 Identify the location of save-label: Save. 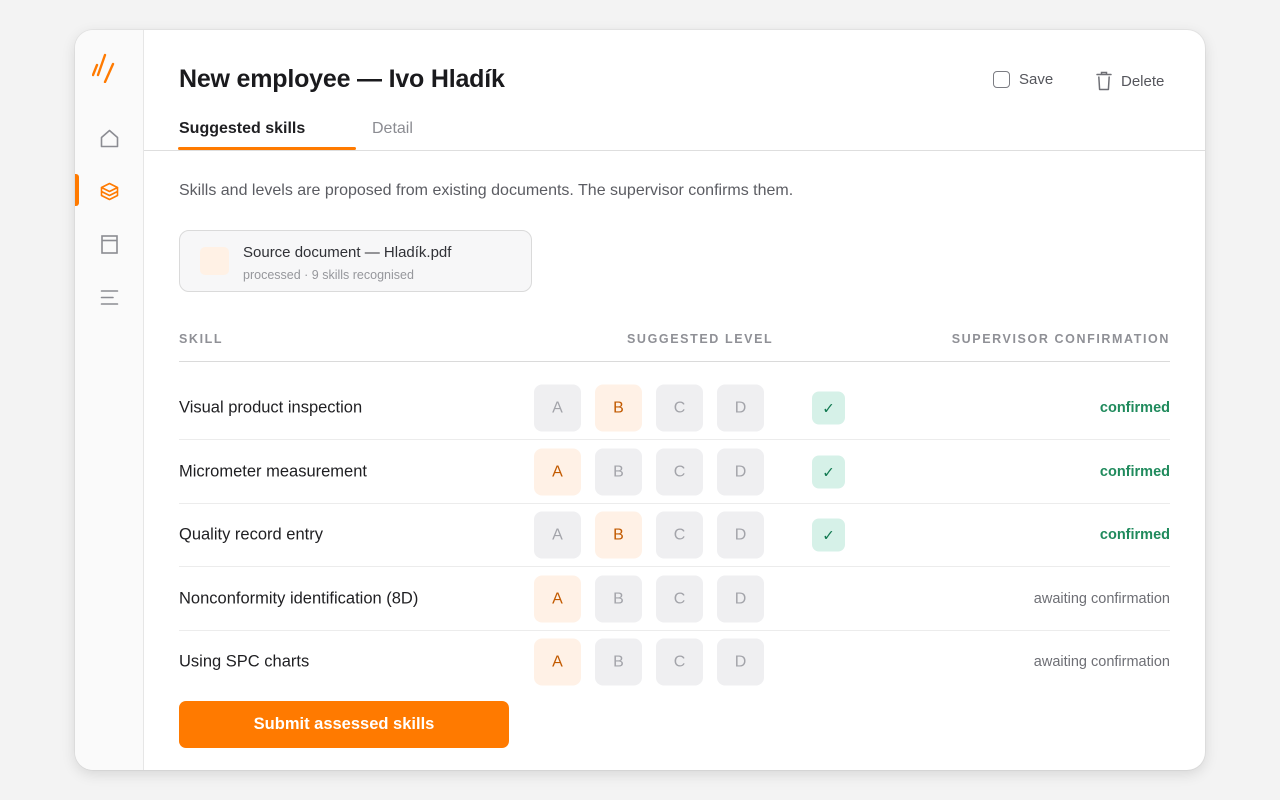
(1036, 79).